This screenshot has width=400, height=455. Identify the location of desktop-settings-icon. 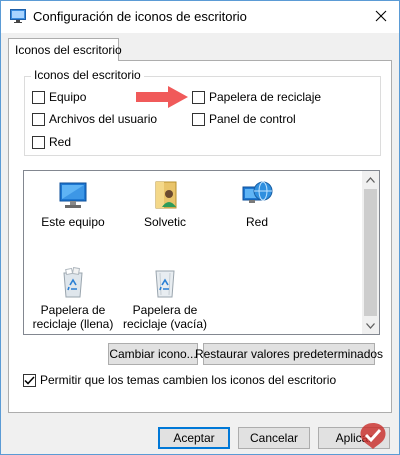
(18, 16).